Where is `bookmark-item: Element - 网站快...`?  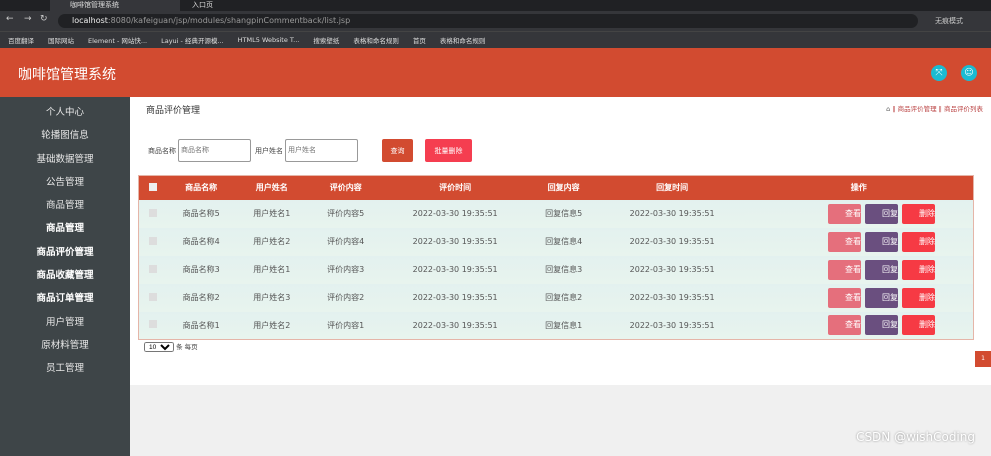 bookmark-item: Element - 网站快... is located at coordinates (117, 40).